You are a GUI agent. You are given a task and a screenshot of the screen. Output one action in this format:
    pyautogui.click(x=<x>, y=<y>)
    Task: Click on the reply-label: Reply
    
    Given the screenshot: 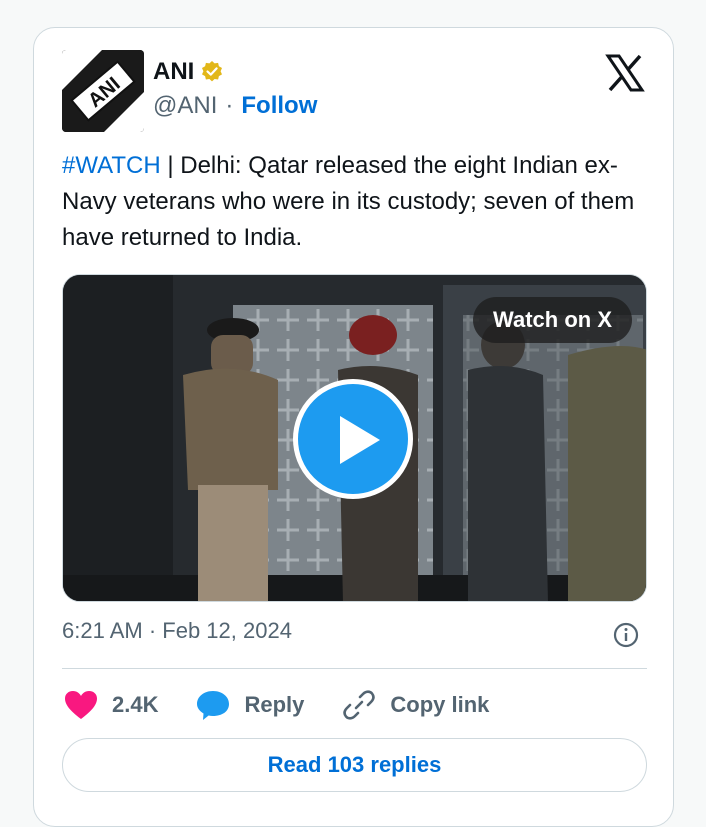 What is the action you would take?
    pyautogui.click(x=274, y=704)
    